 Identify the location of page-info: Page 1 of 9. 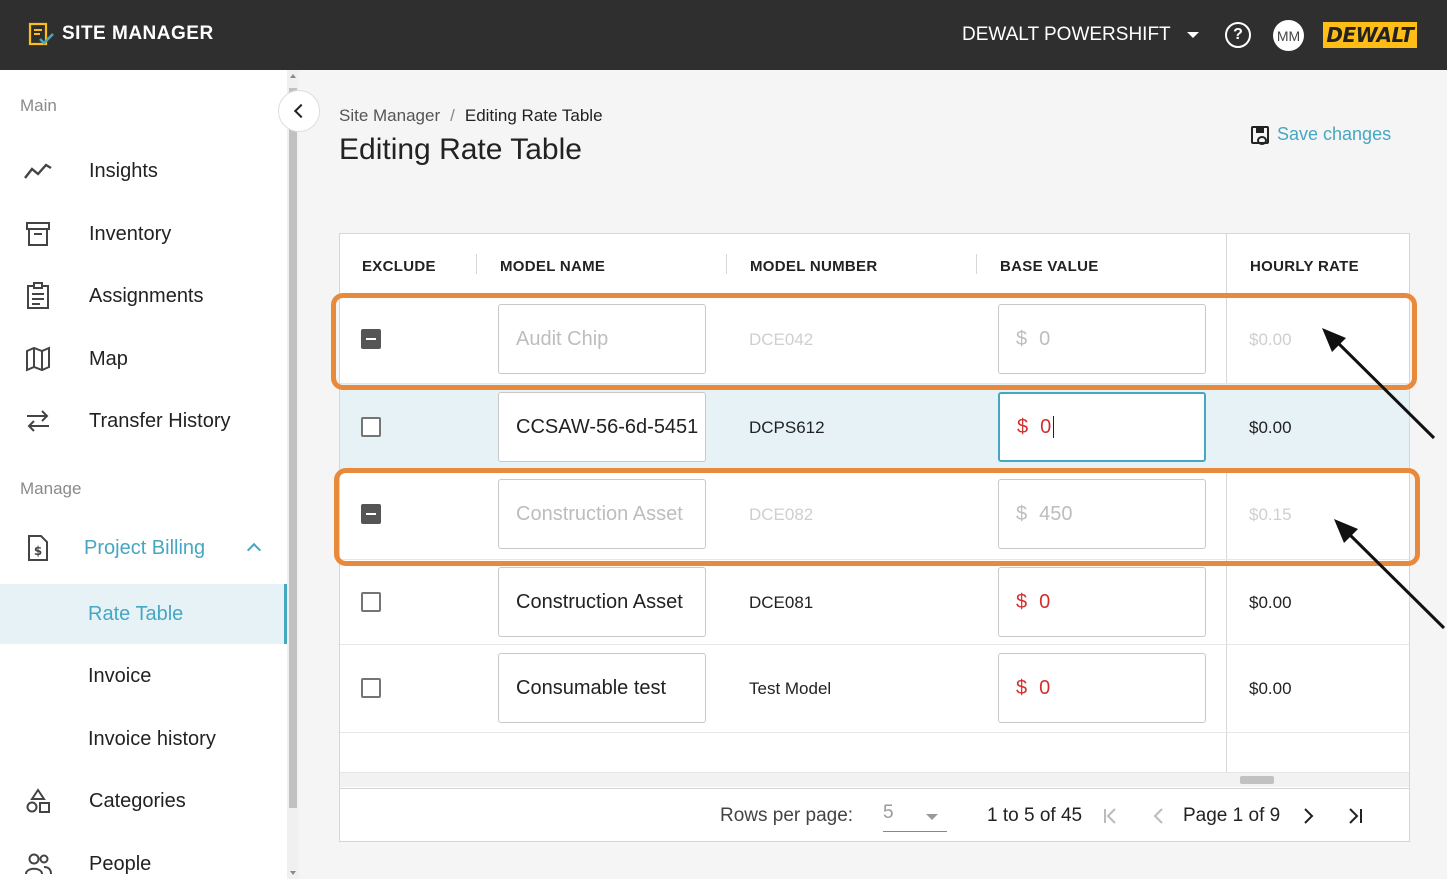
(1232, 815).